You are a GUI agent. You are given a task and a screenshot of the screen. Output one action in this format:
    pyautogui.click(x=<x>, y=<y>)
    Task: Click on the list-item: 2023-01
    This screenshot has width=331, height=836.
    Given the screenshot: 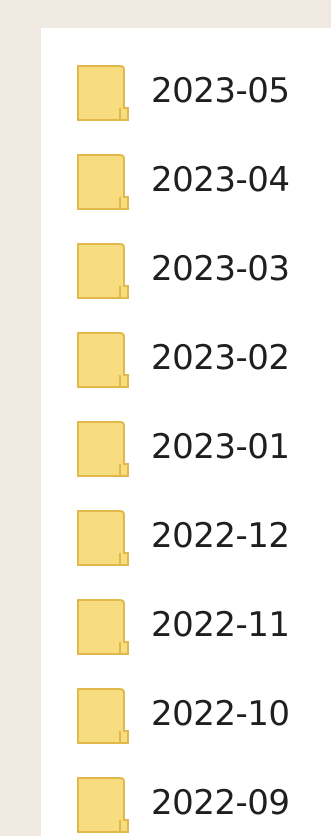 What is the action you would take?
    pyautogui.click(x=186, y=448)
    